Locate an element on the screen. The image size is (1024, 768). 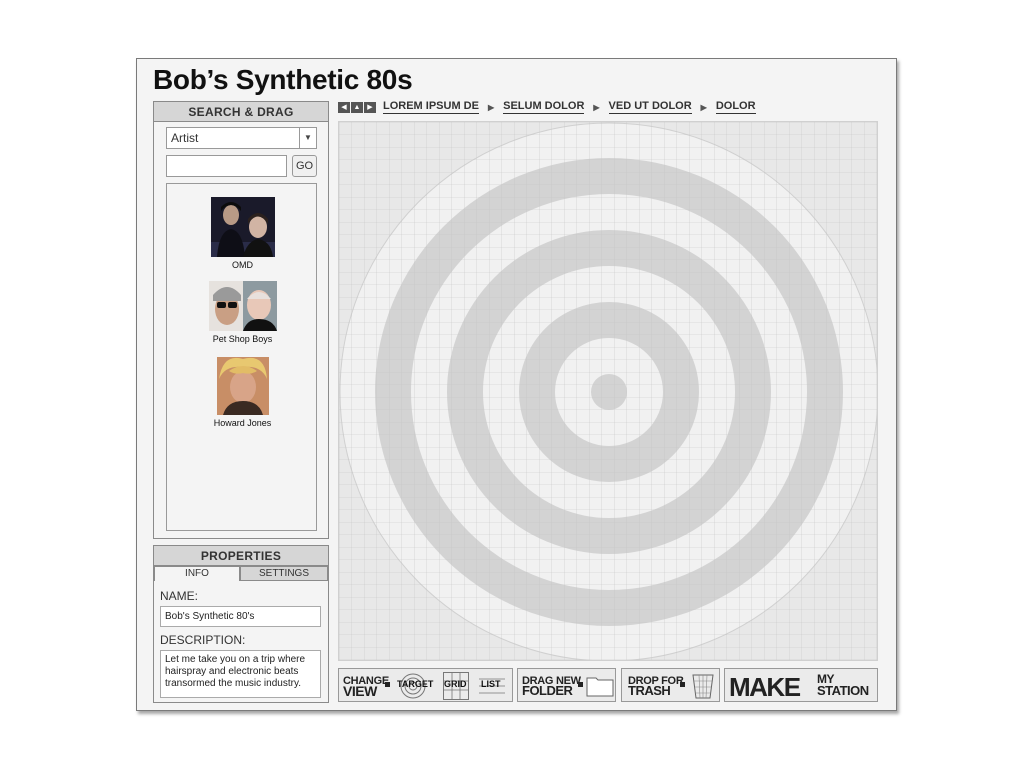
search-filter-select: Artist ▼ is located at coordinates (241, 138).